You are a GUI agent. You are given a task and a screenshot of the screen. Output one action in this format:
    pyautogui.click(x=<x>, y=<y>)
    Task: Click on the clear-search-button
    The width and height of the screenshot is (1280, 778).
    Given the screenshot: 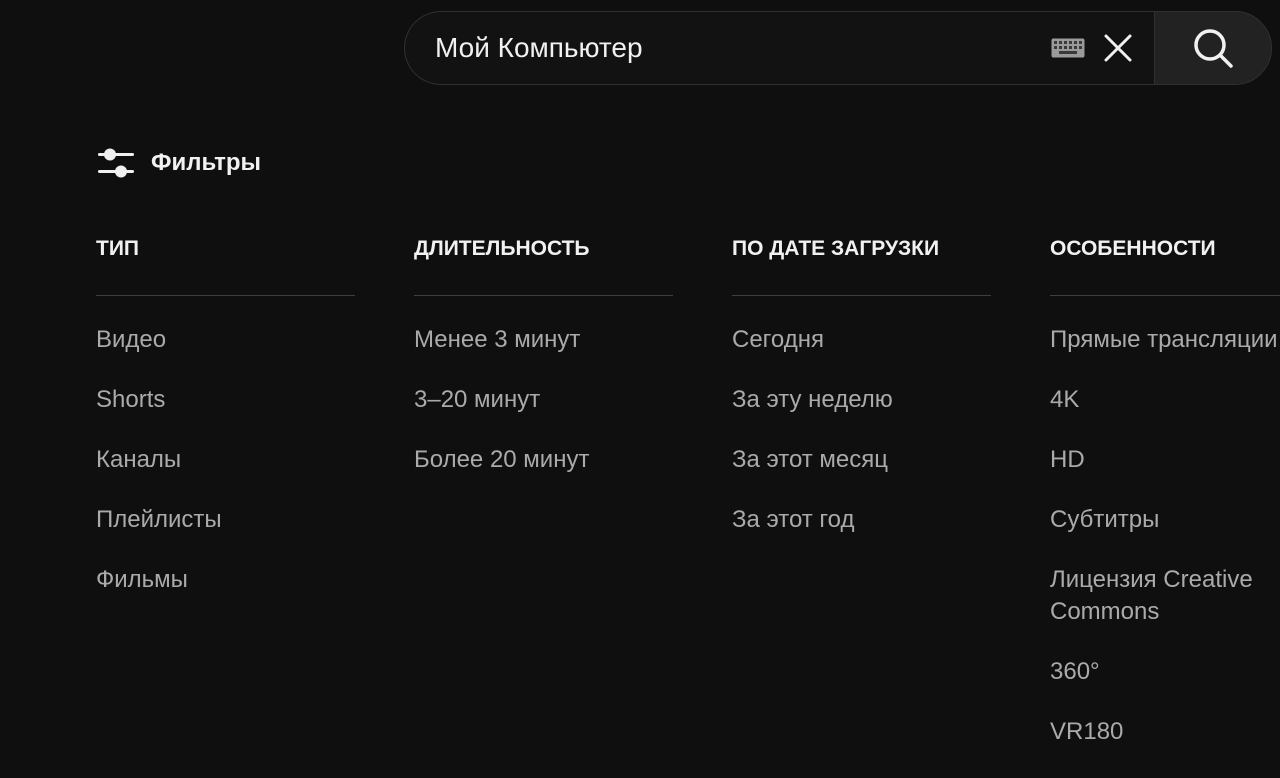 What is the action you would take?
    pyautogui.click(x=1118, y=48)
    